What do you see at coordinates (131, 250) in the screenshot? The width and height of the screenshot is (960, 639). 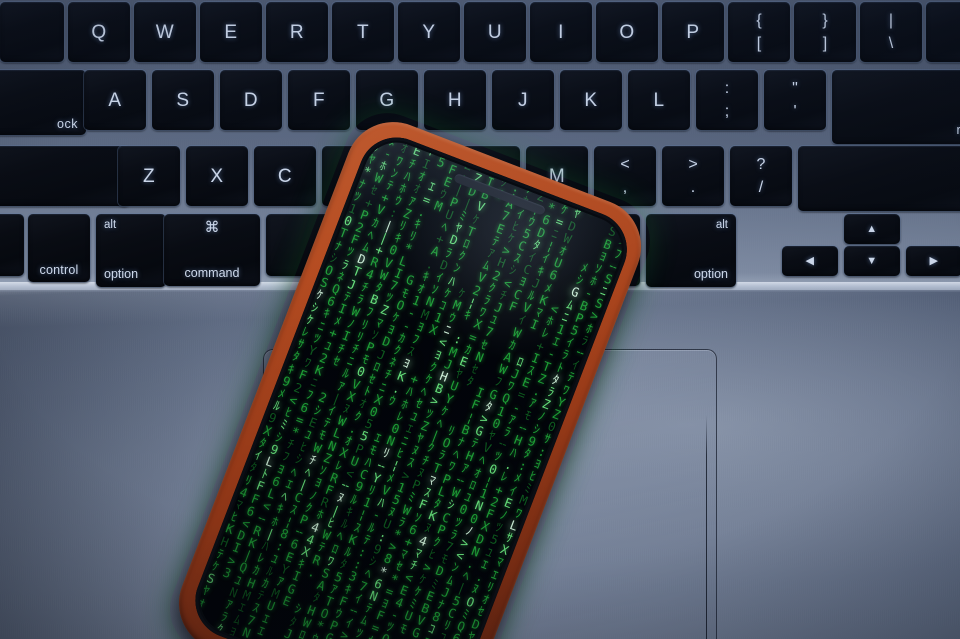 I see `key-option-left: alt option` at bounding box center [131, 250].